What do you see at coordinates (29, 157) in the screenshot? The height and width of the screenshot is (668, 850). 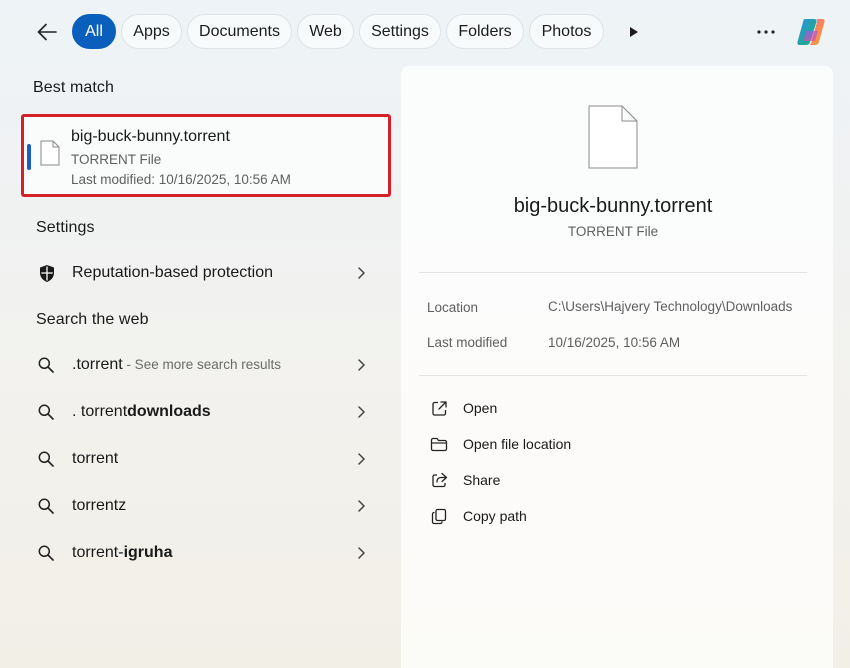 I see `selection-indicator` at bounding box center [29, 157].